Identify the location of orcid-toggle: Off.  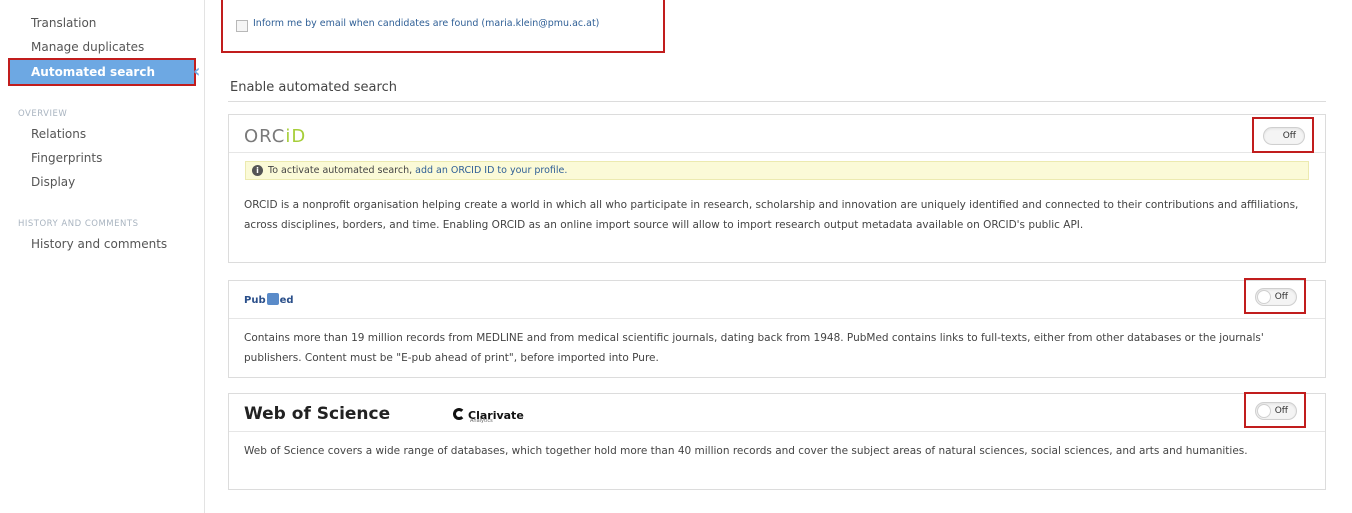
(1284, 136).